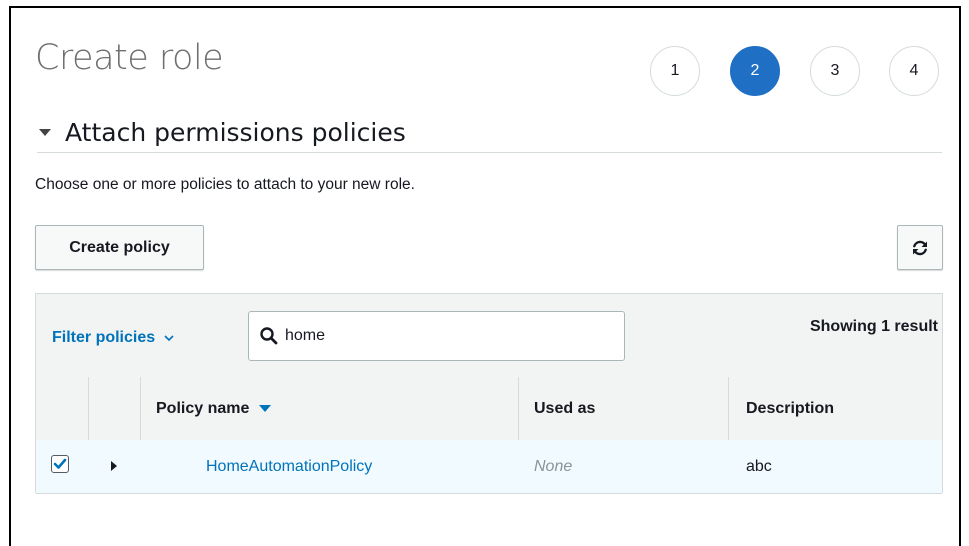 The width and height of the screenshot is (969, 546). I want to click on used-as-cell: None, so click(553, 466).